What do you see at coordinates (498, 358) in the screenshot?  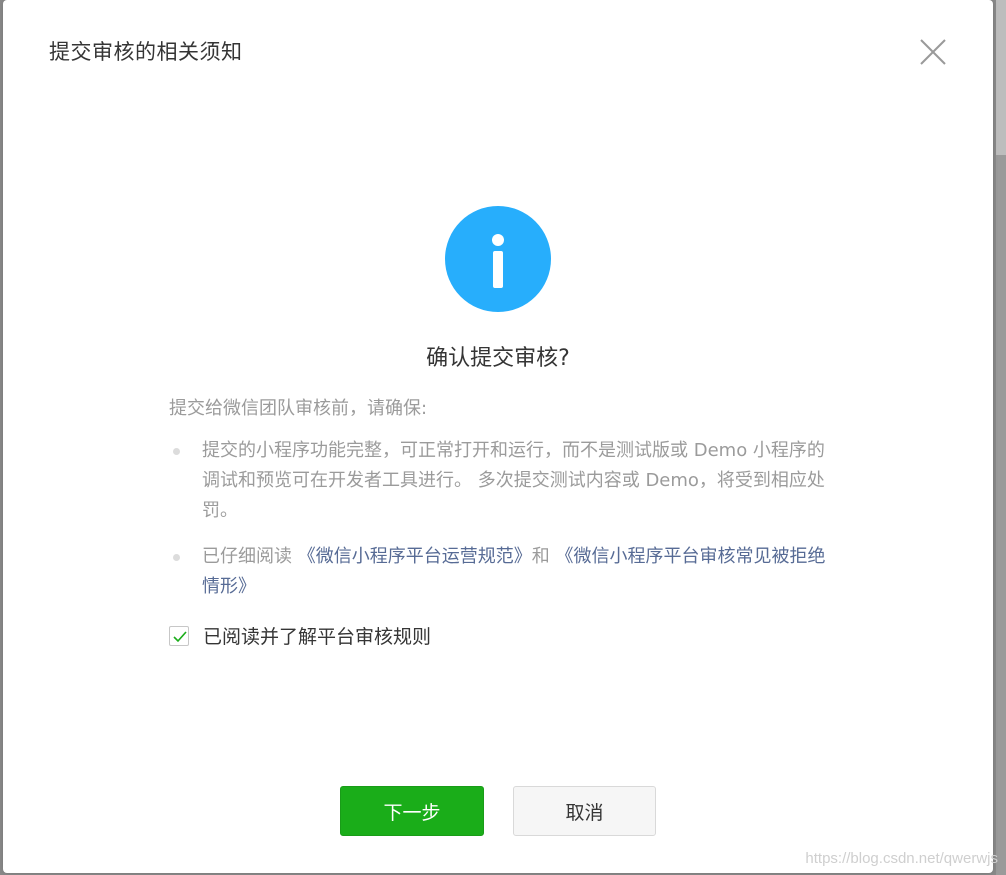 I see `confirm-title: 确认提交审核?` at bounding box center [498, 358].